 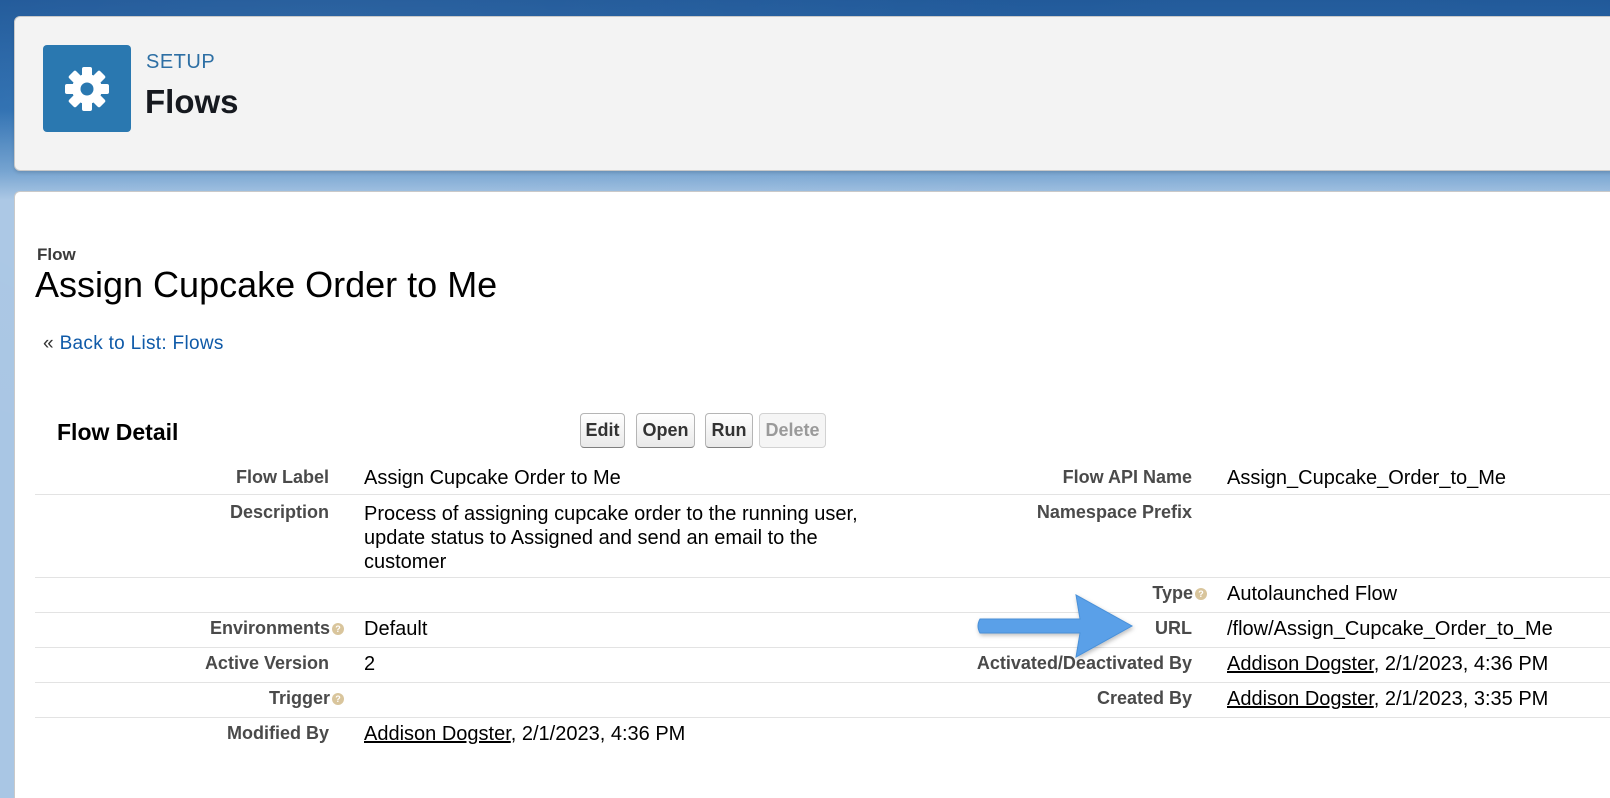 I want to click on edit-button: Edit, so click(x=602, y=430).